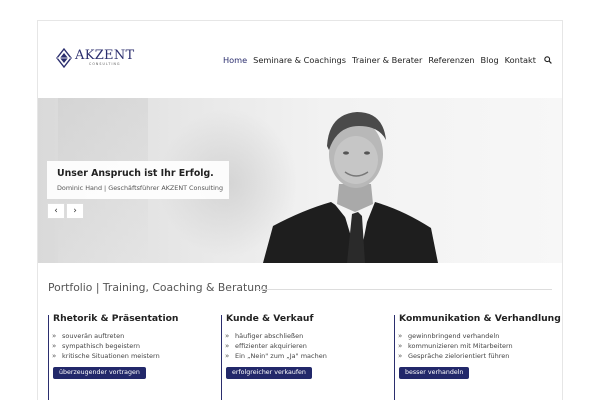 The image size is (600, 400). I want to click on nav-item-referenzen: Referenzen, so click(451, 60).